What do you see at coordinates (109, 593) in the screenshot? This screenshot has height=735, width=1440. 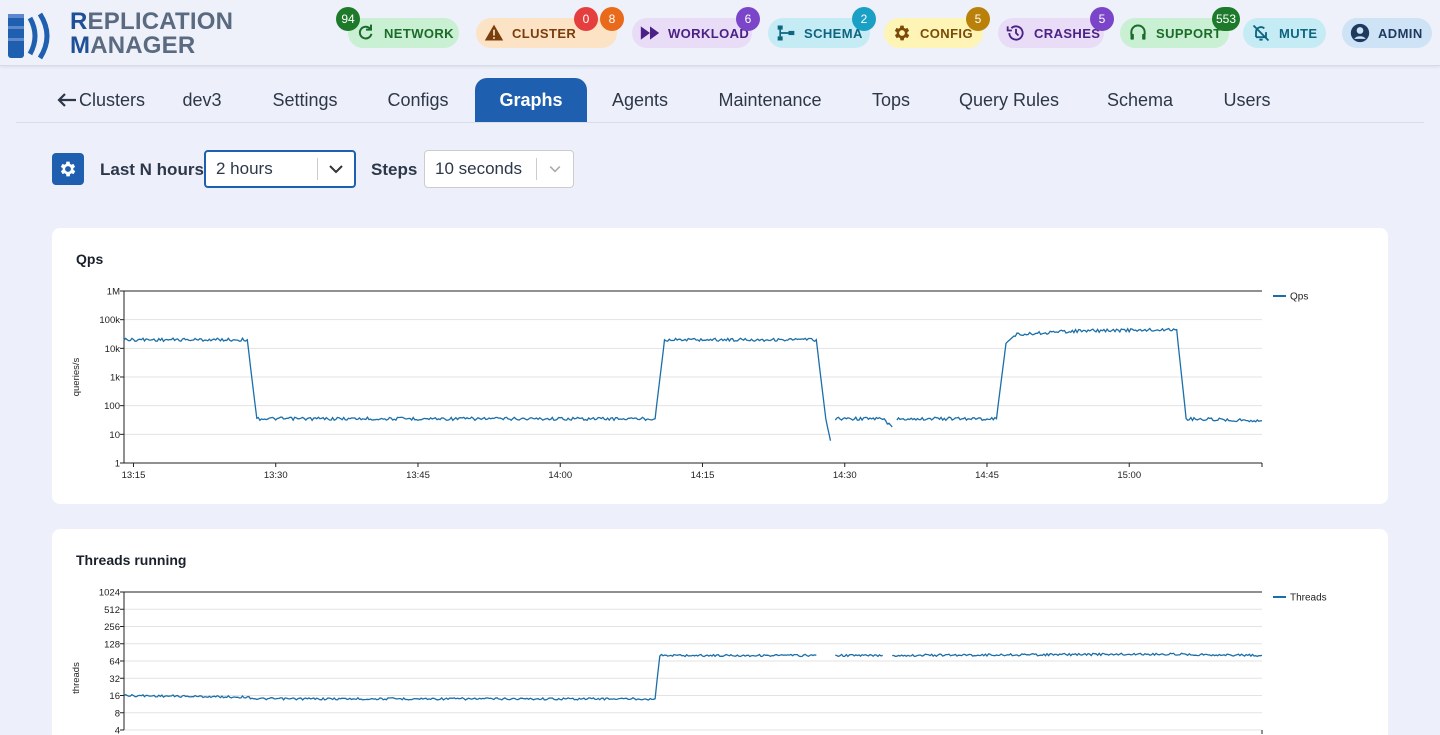 I see `y-tick-label: 1024` at bounding box center [109, 593].